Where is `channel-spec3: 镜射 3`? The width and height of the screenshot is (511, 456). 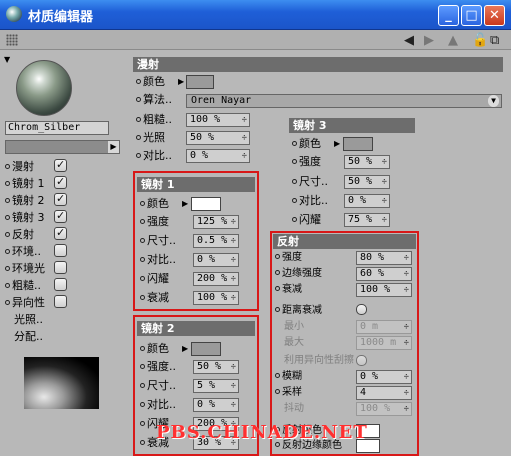
channel-spec3: 镜射 3 is located at coordinates (25, 217).